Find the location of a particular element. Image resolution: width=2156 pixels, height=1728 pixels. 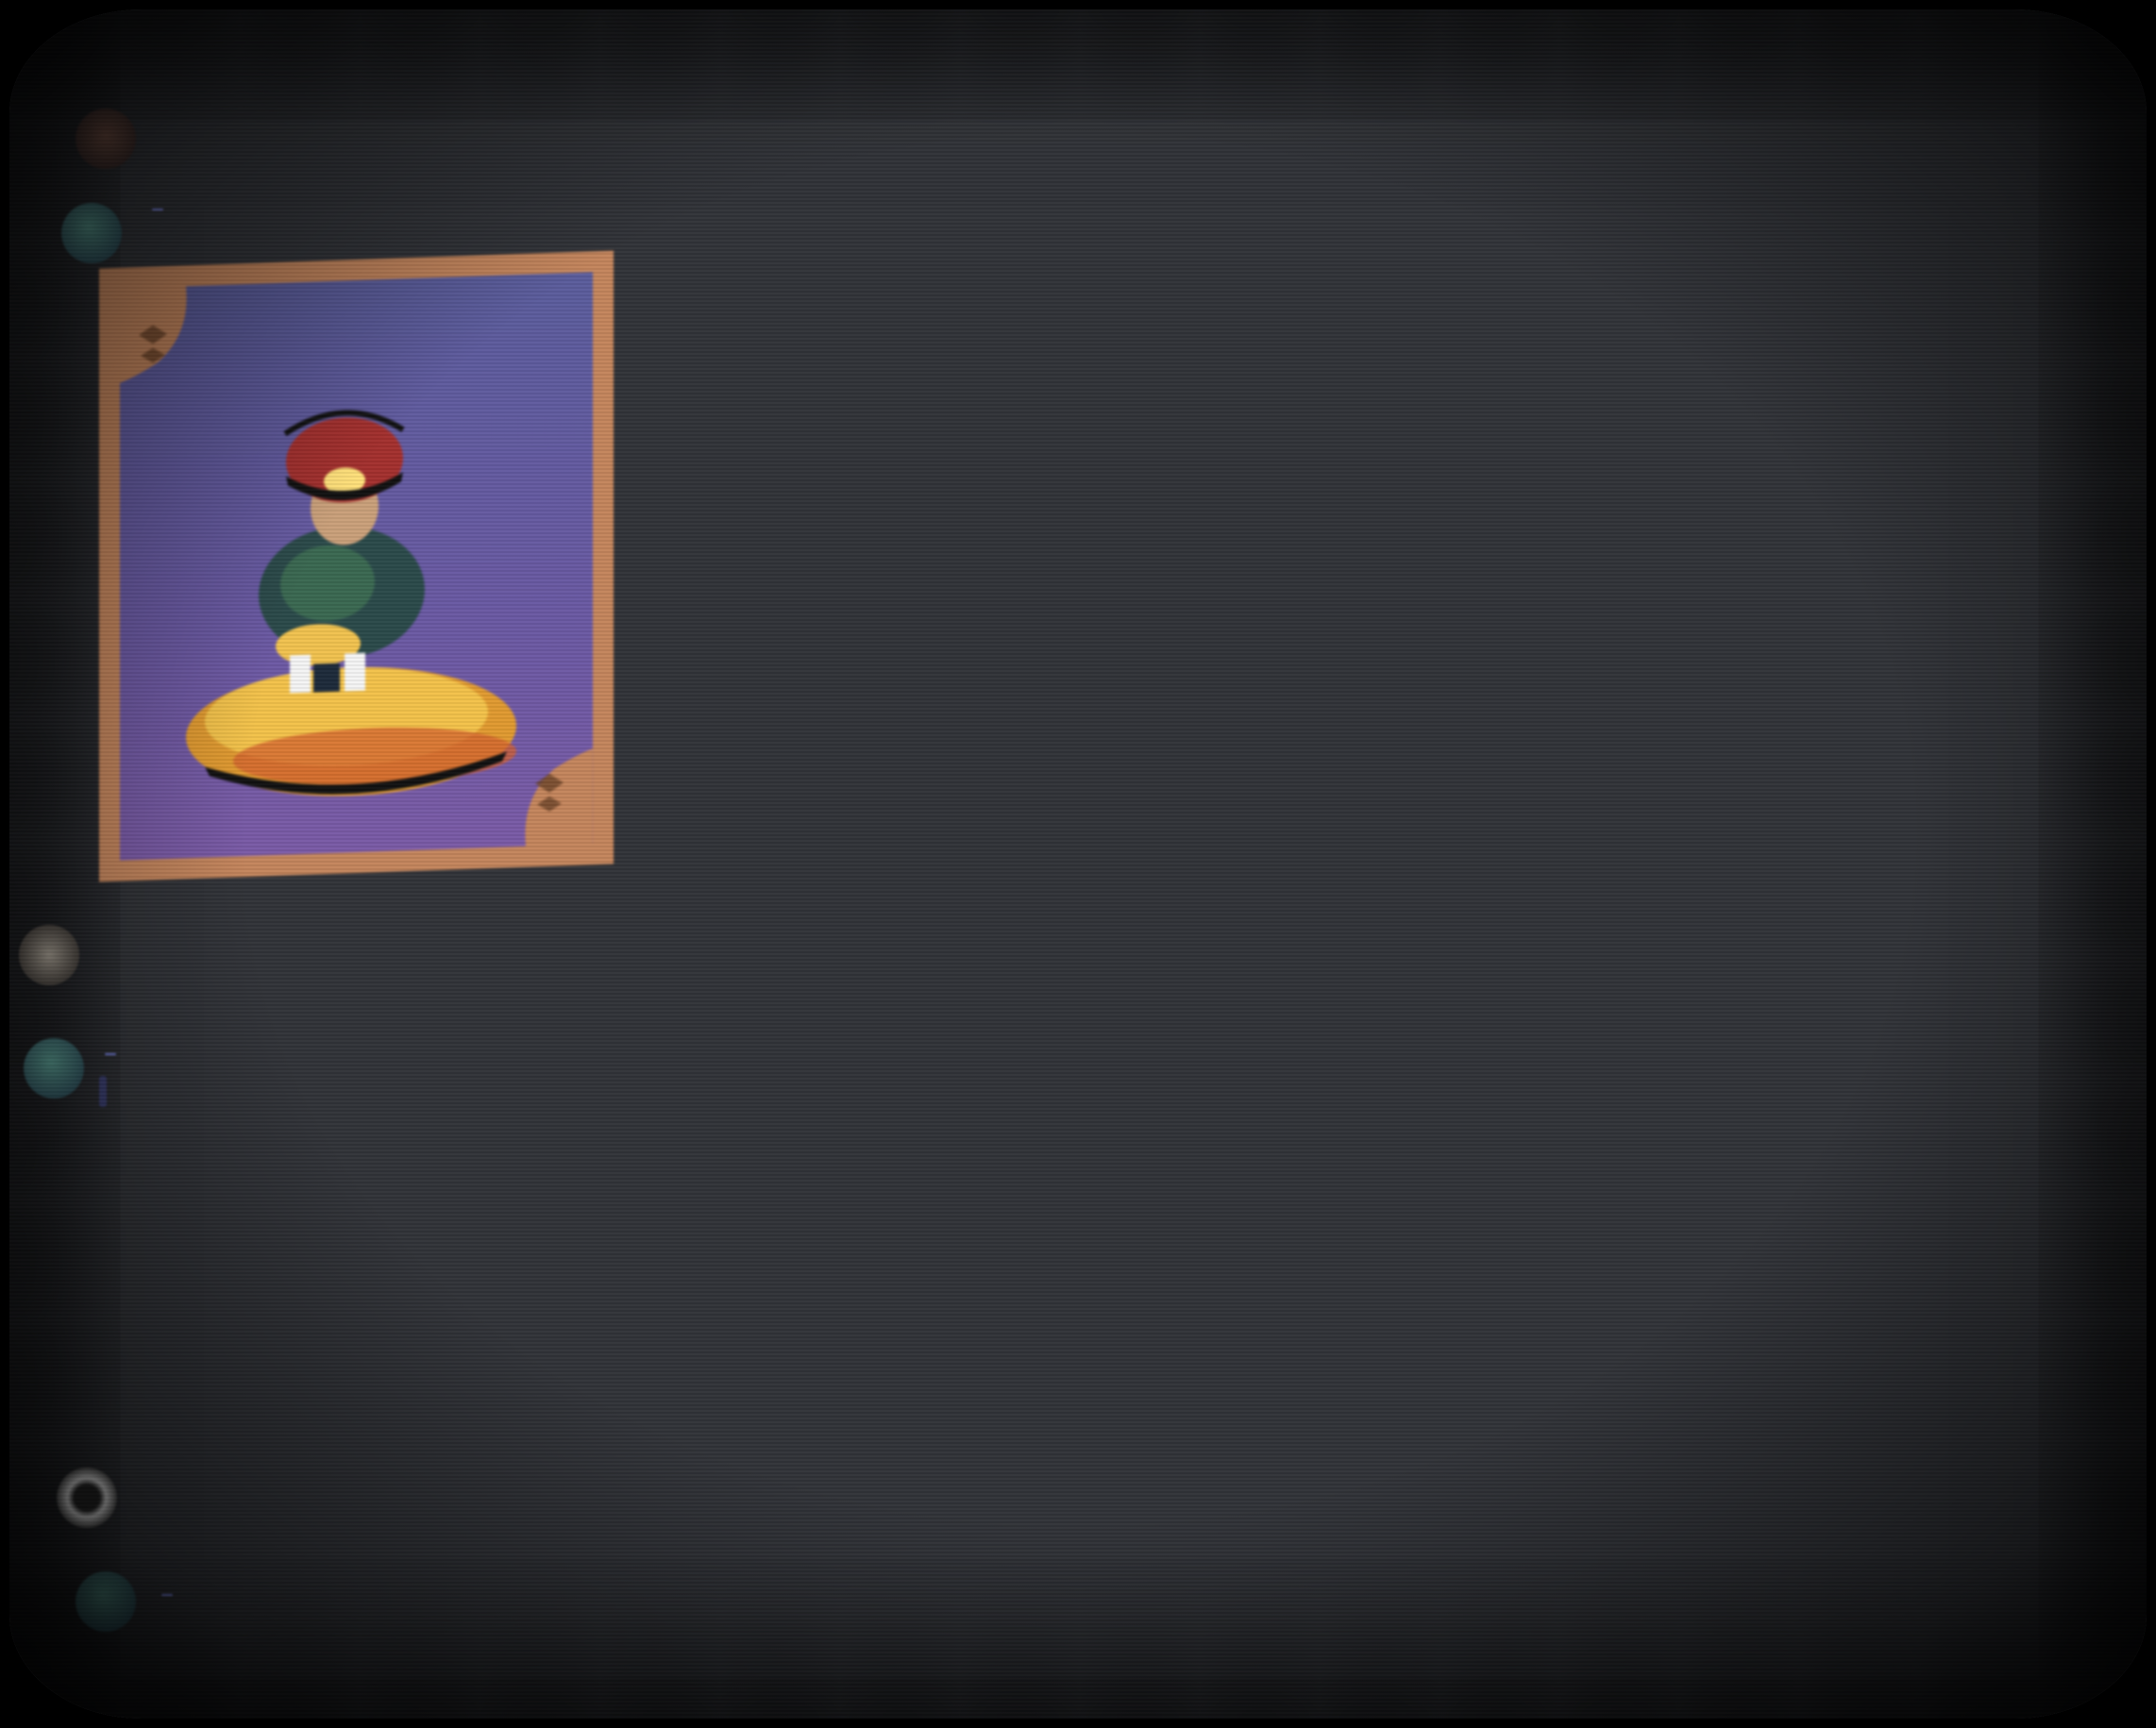

user-mention is located at coordinates (103, 1091).